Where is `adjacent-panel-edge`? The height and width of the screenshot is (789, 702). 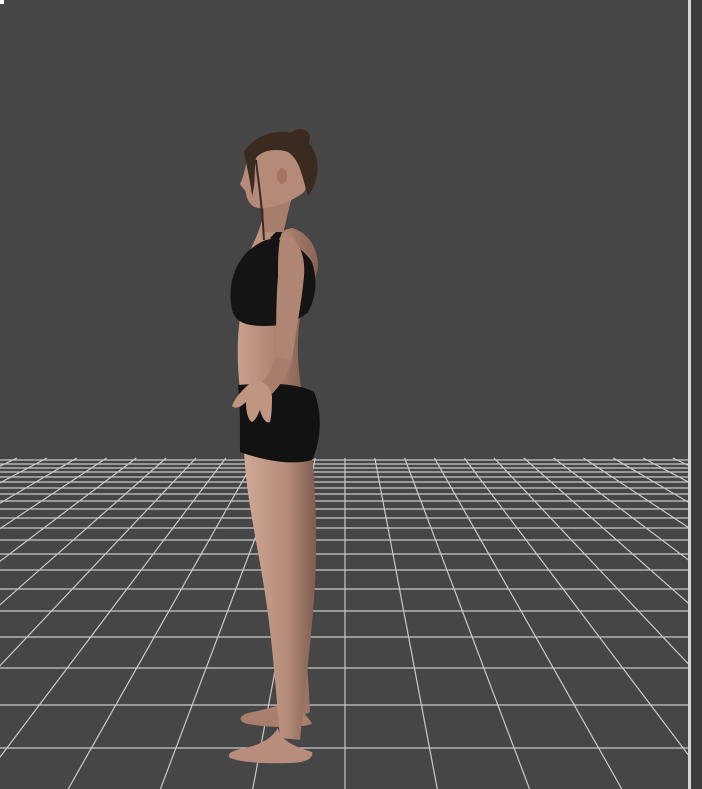 adjacent-panel-edge is located at coordinates (696, 394).